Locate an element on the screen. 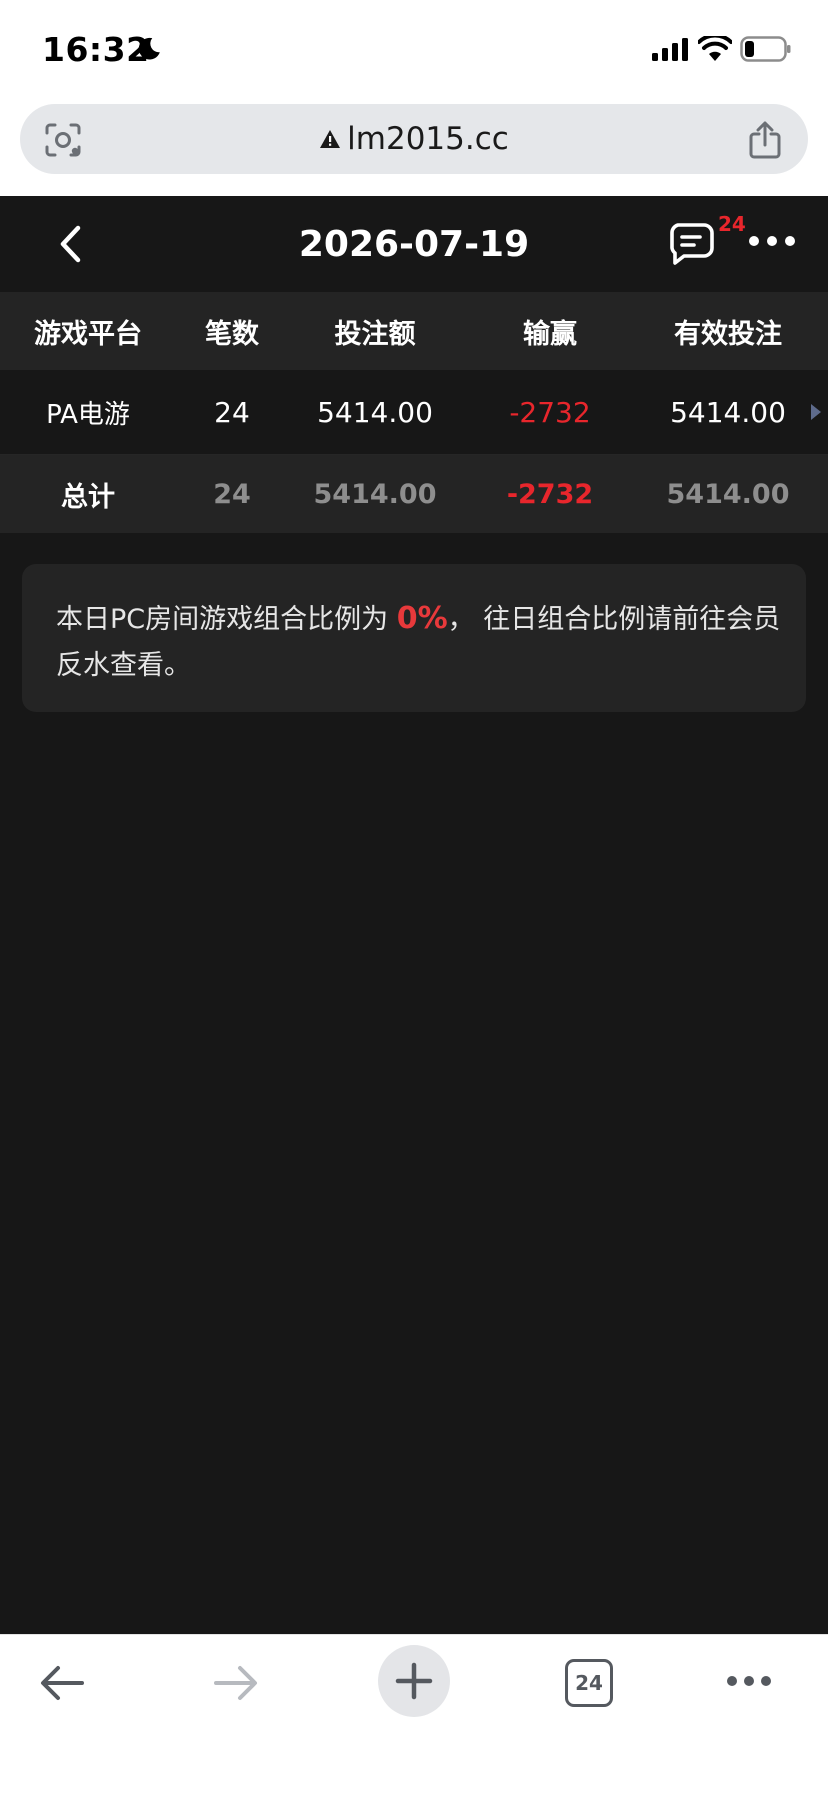 The width and height of the screenshot is (828, 1793). status-time: 16:32 is located at coordinates (96, 49).